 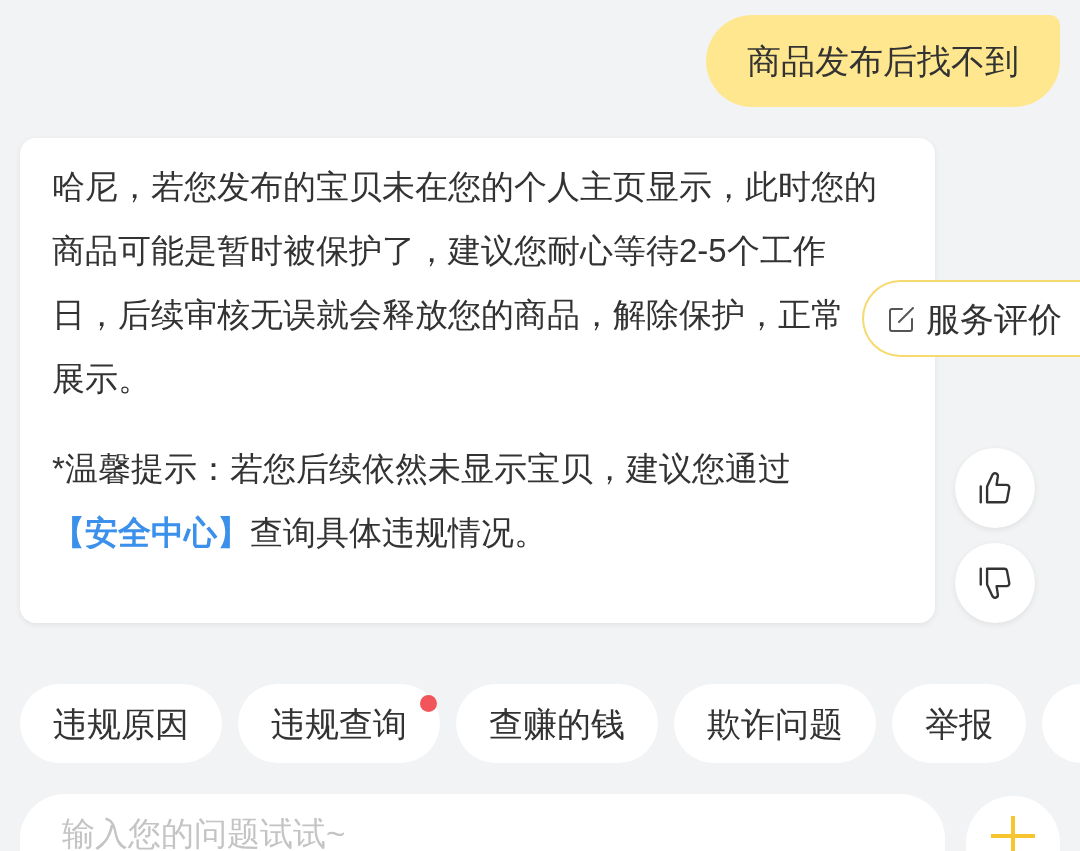 I want to click on edit-icon, so click(x=902, y=318).